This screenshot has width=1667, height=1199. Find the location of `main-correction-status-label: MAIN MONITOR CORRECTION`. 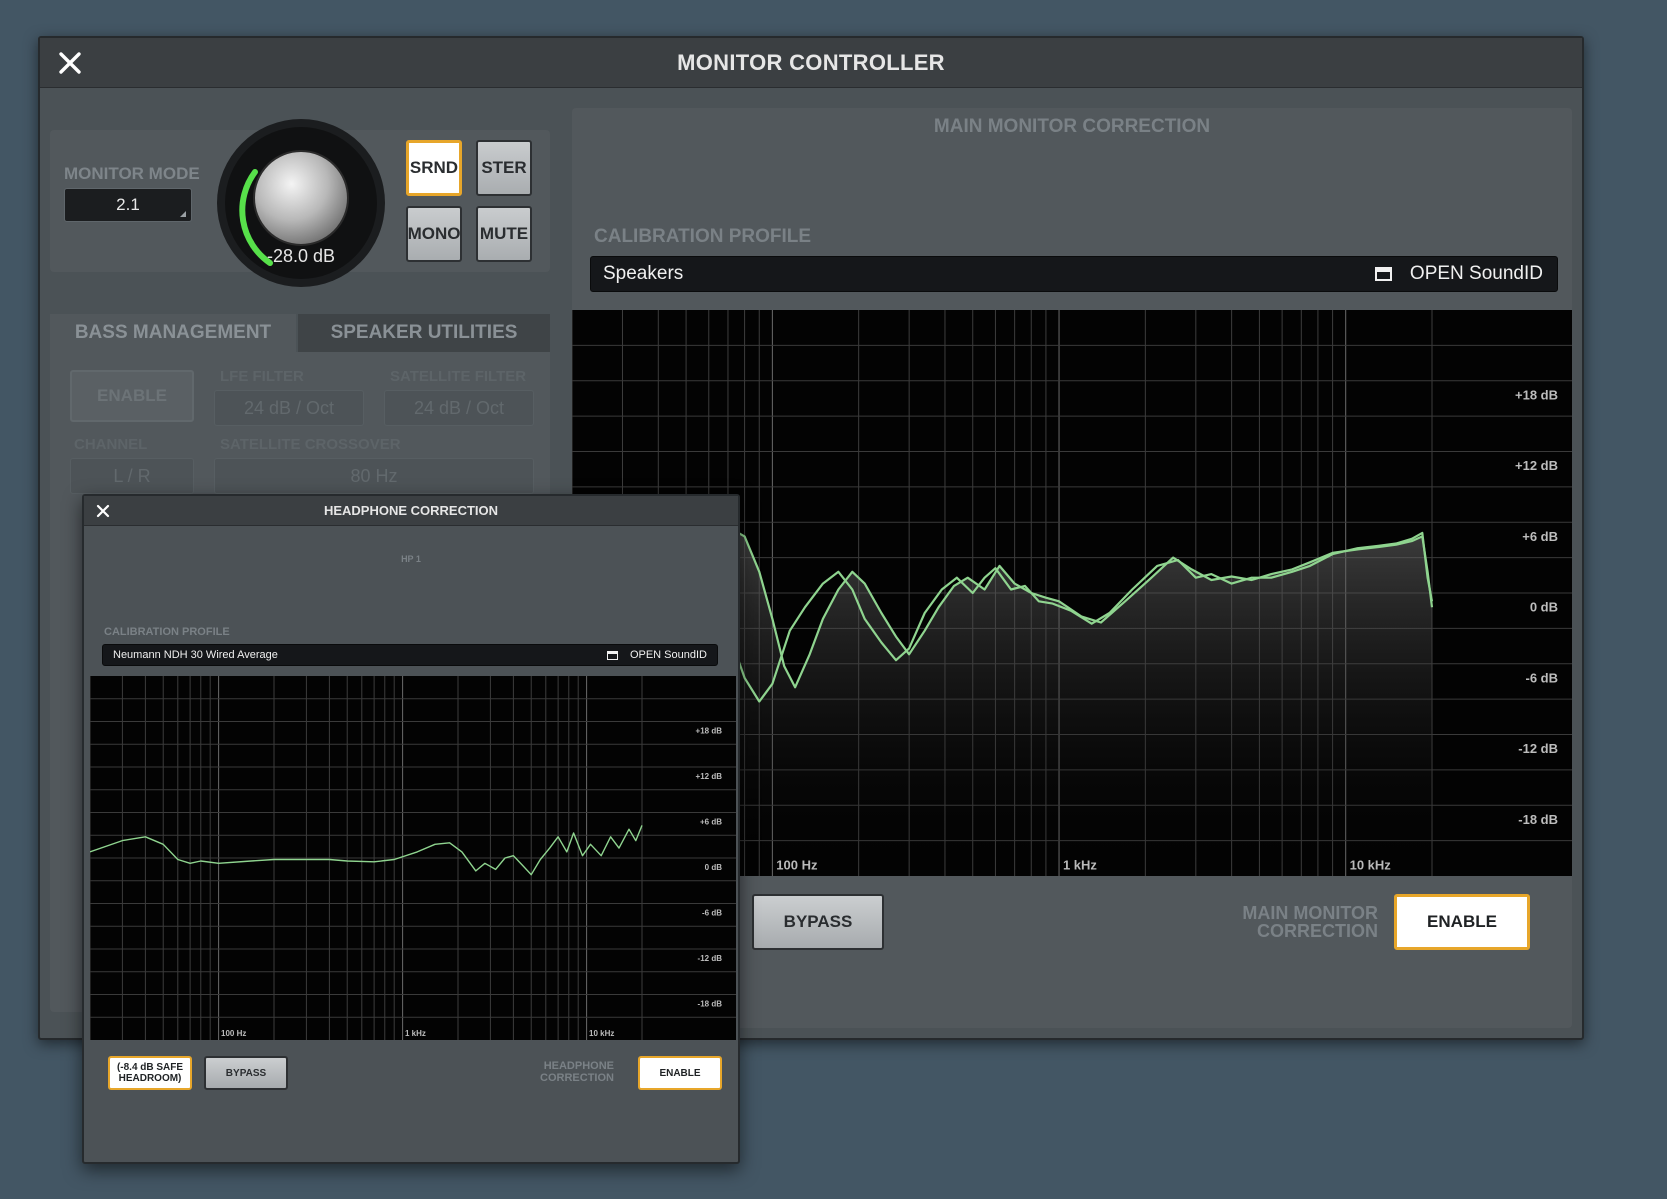

main-correction-status-label: MAIN MONITOR CORRECTION is located at coordinates (1299, 922).